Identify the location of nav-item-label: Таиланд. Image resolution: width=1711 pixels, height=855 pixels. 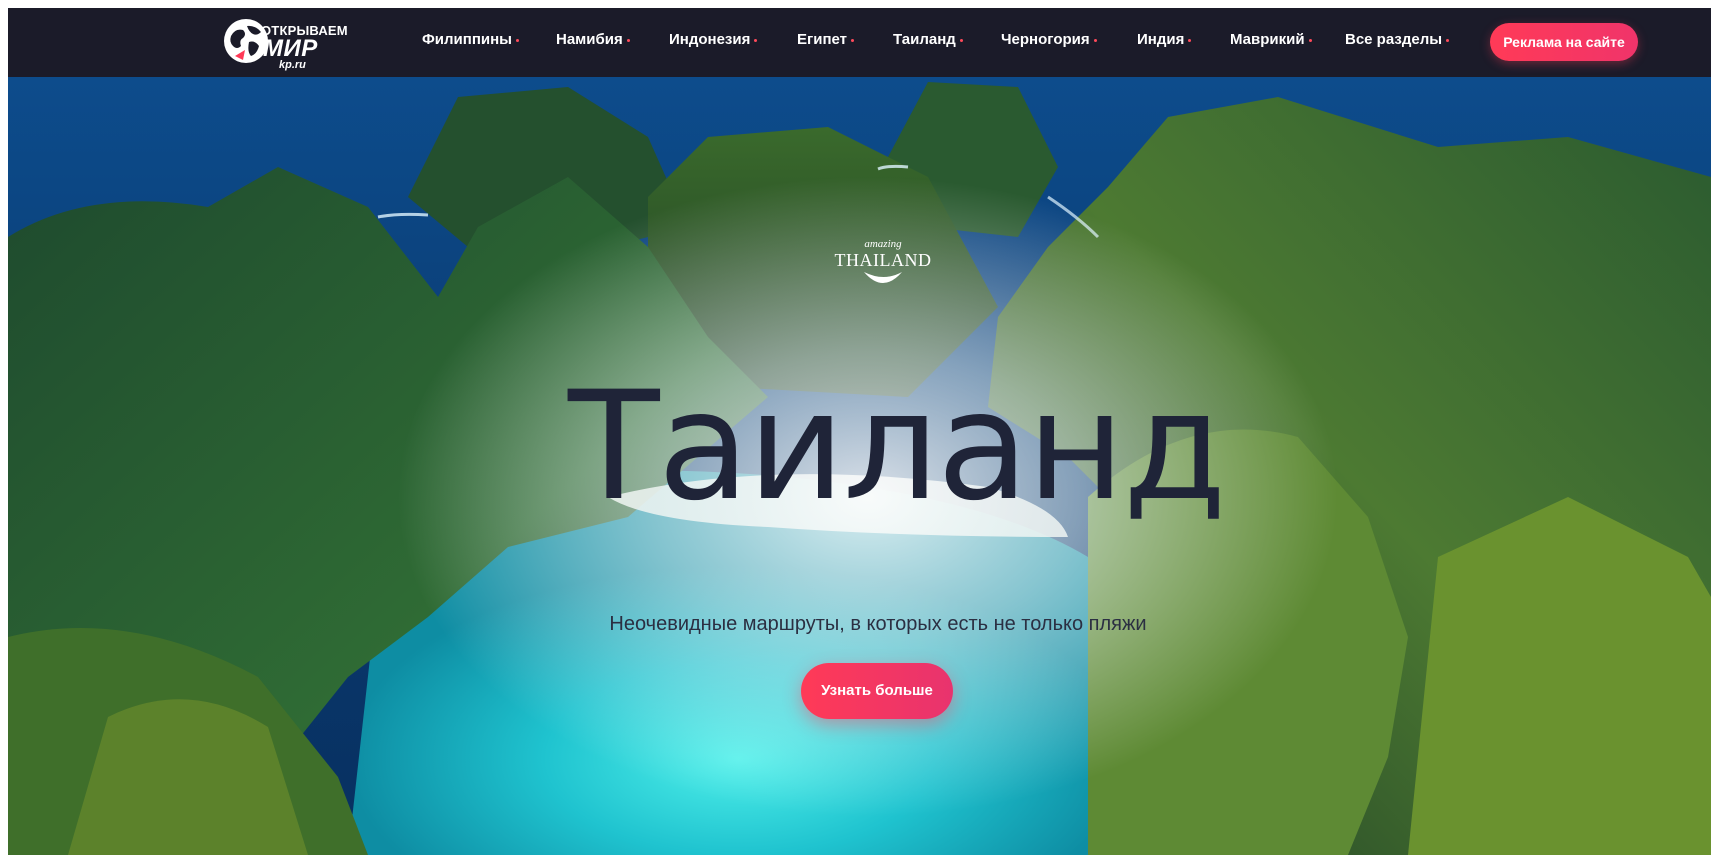
(924, 39).